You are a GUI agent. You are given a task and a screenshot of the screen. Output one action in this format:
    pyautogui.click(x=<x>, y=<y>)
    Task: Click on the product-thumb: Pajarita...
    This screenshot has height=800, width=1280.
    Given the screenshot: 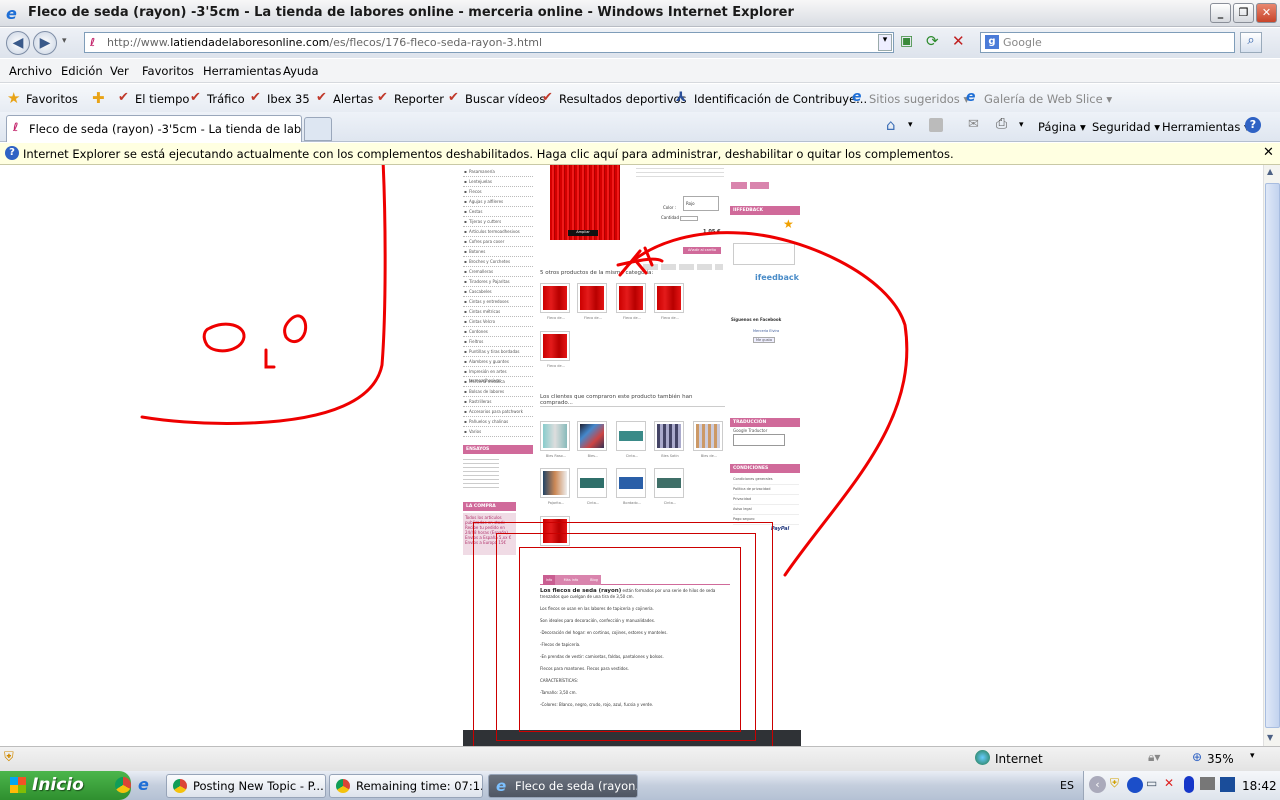 What is the action you would take?
    pyautogui.click(x=555, y=486)
    